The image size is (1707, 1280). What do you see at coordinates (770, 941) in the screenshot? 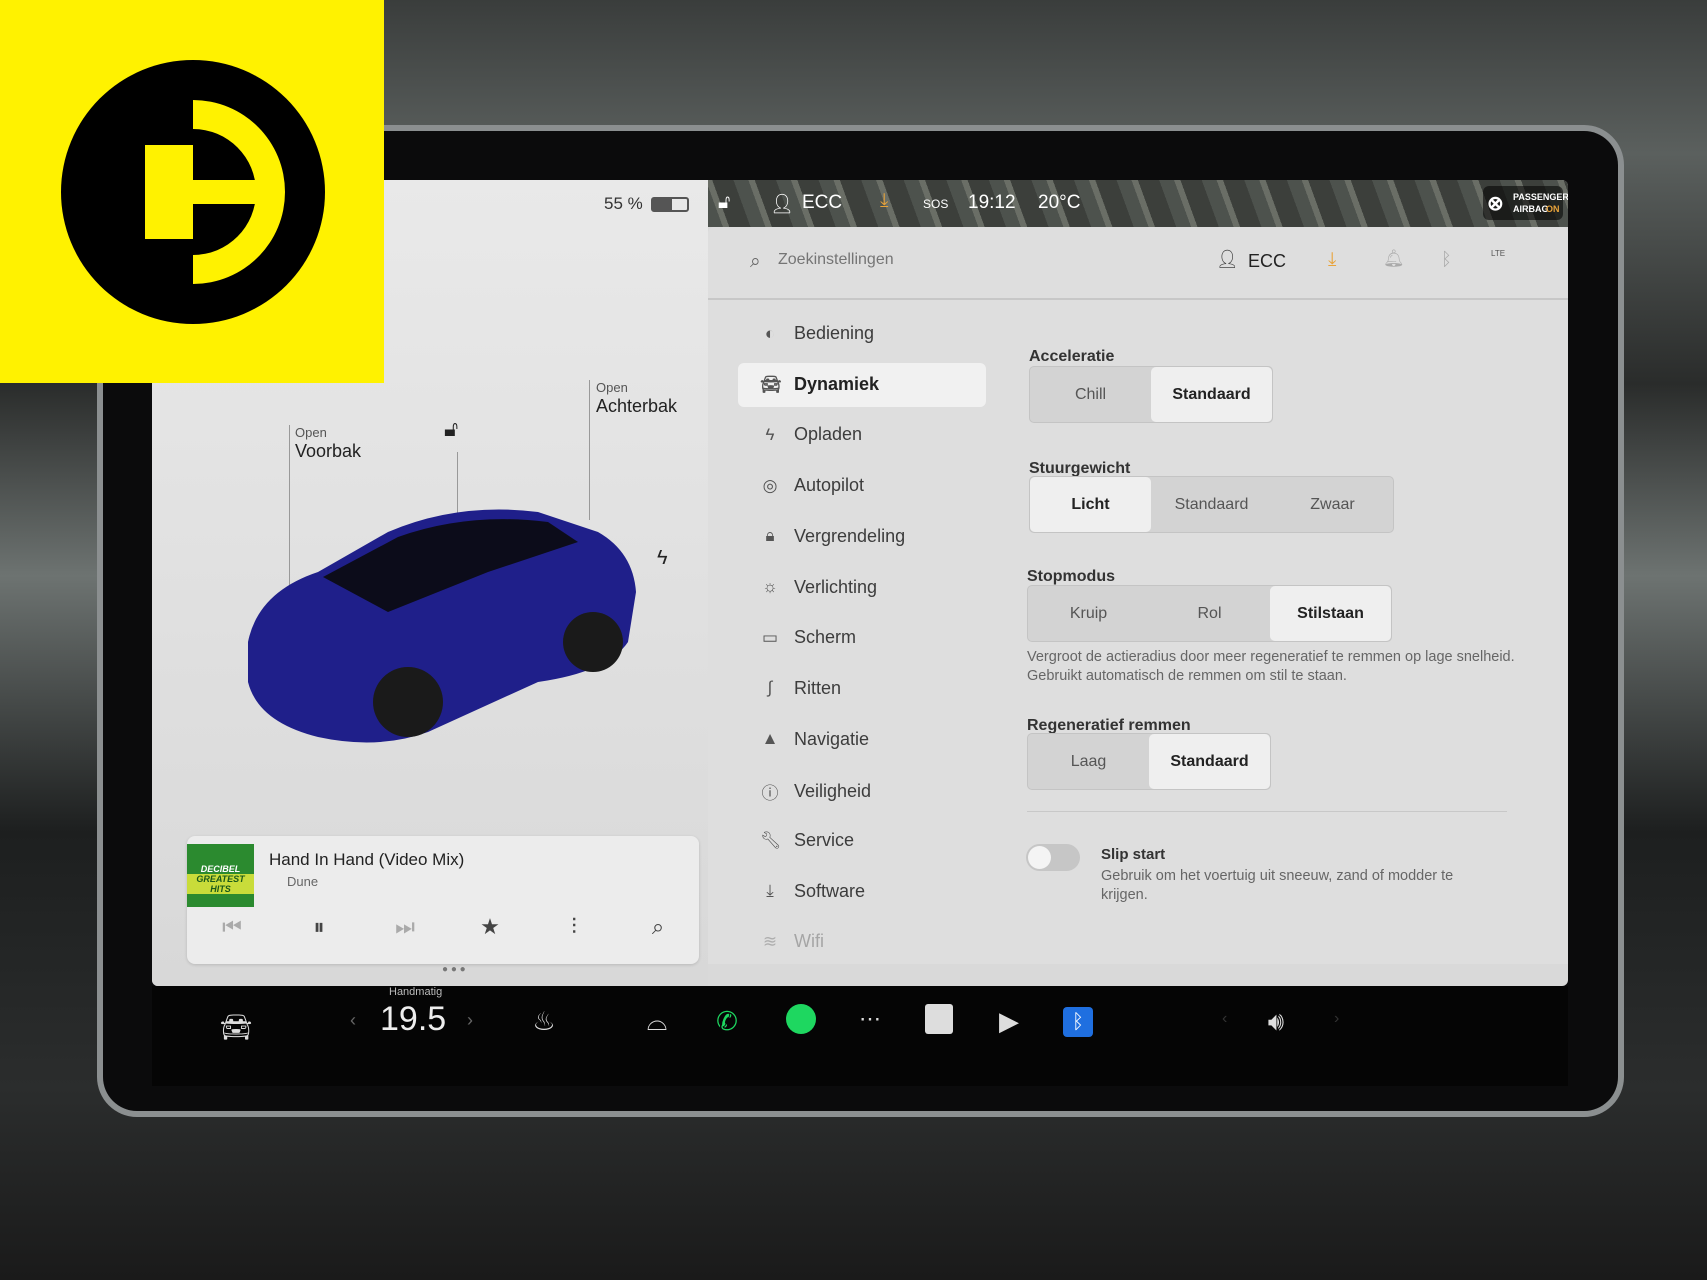
I see `wifi-icon: ≋` at bounding box center [770, 941].